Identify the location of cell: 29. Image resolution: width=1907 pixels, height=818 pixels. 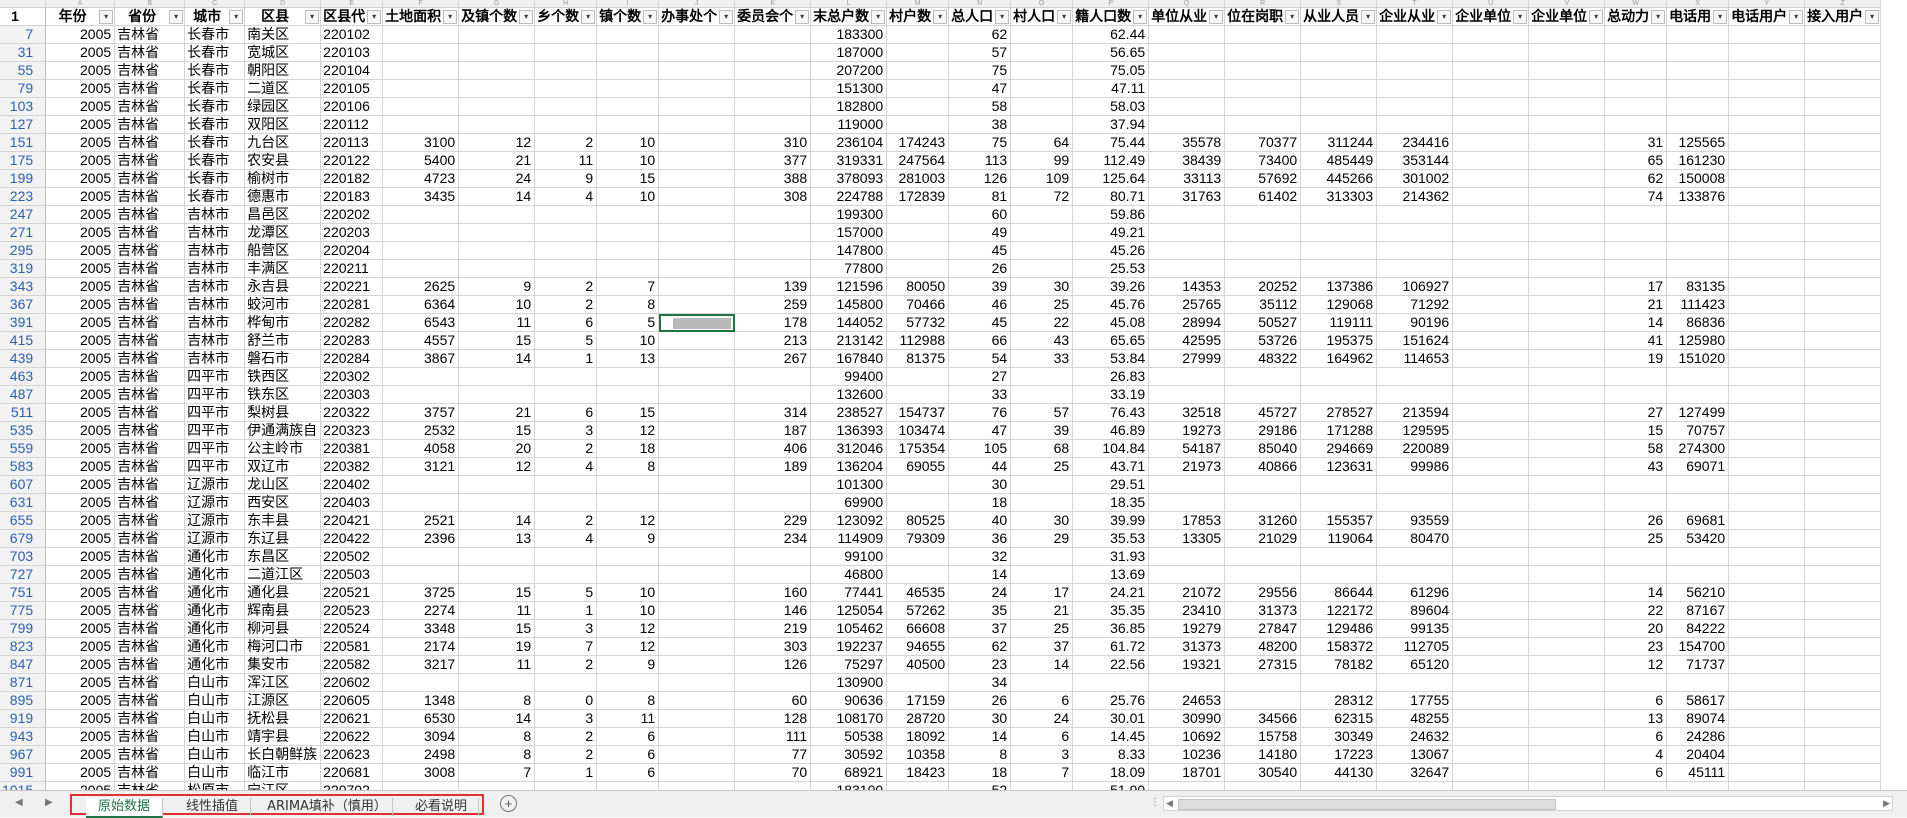
(1042, 538).